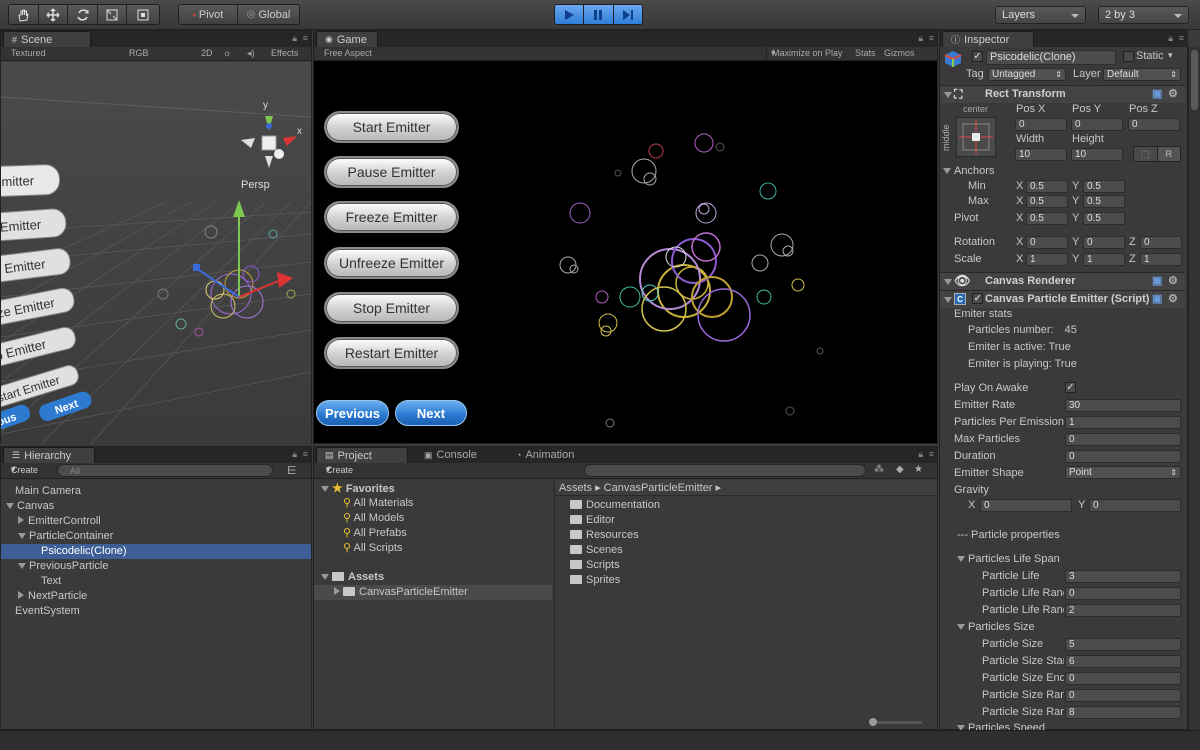  What do you see at coordinates (373, 518) in the screenshot?
I see `favorite-all-models: ⚲ All Models` at bounding box center [373, 518].